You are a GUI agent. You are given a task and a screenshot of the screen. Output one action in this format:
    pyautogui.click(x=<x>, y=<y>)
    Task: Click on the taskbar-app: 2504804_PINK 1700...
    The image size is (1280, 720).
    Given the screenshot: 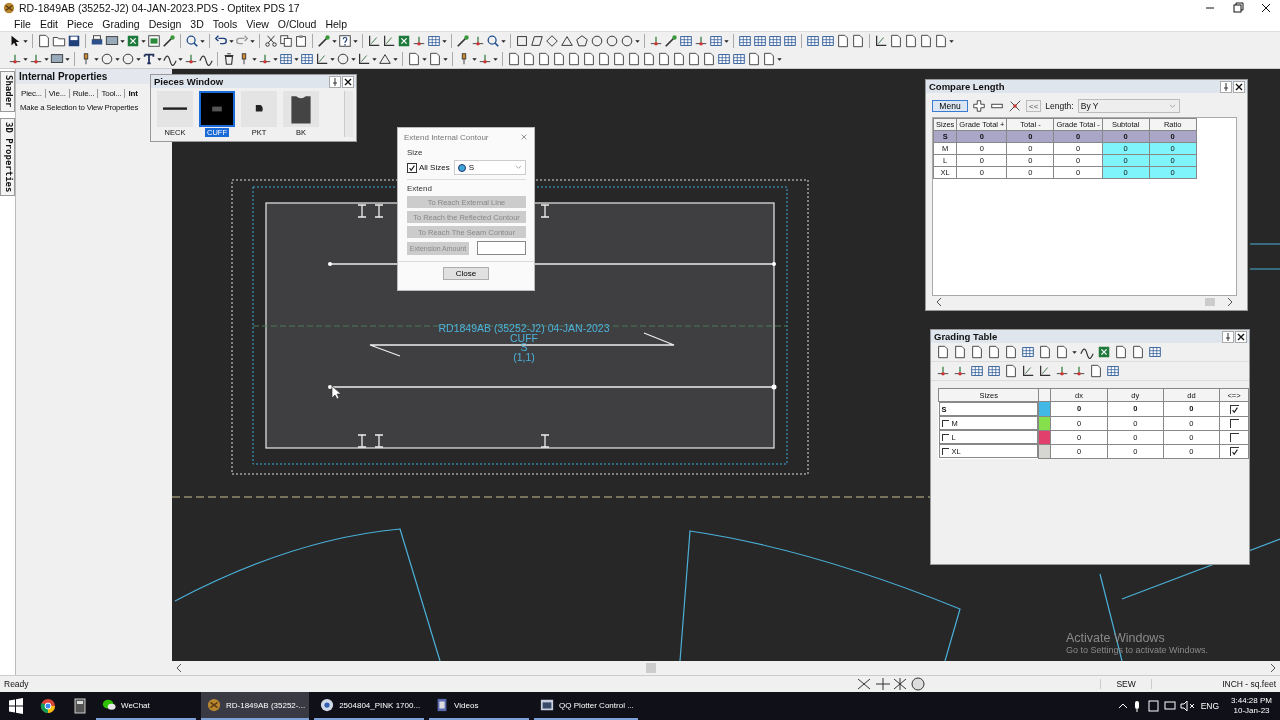 What is the action you would take?
    pyautogui.click(x=369, y=706)
    